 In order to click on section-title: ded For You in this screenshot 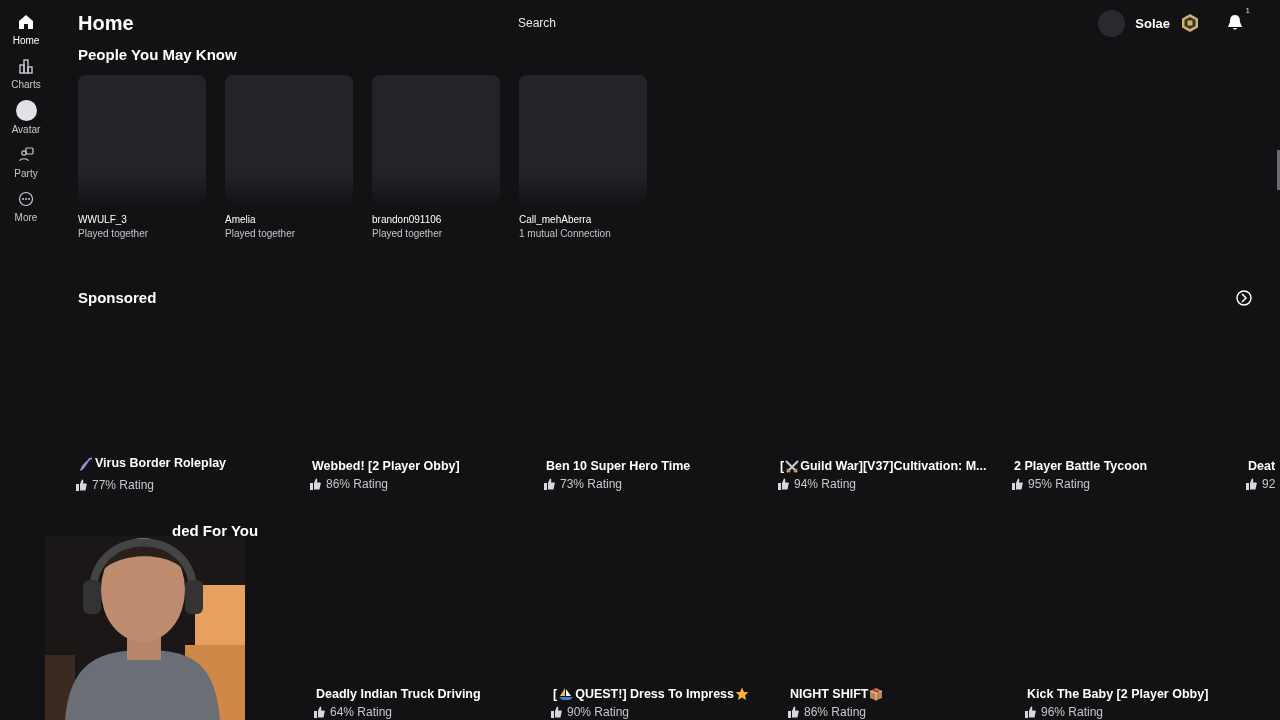, I will do `click(215, 530)`.